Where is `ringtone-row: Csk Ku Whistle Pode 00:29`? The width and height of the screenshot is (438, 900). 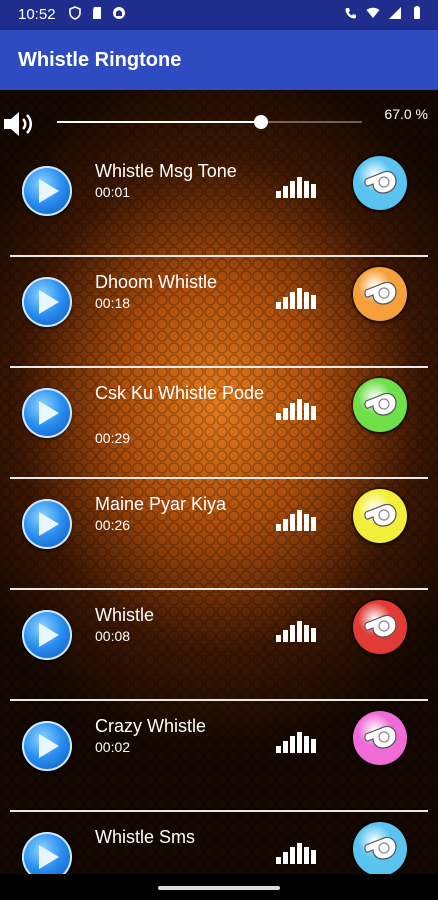 ringtone-row: Csk Ku Whistle Pode 00:29 is located at coordinates (219, 423).